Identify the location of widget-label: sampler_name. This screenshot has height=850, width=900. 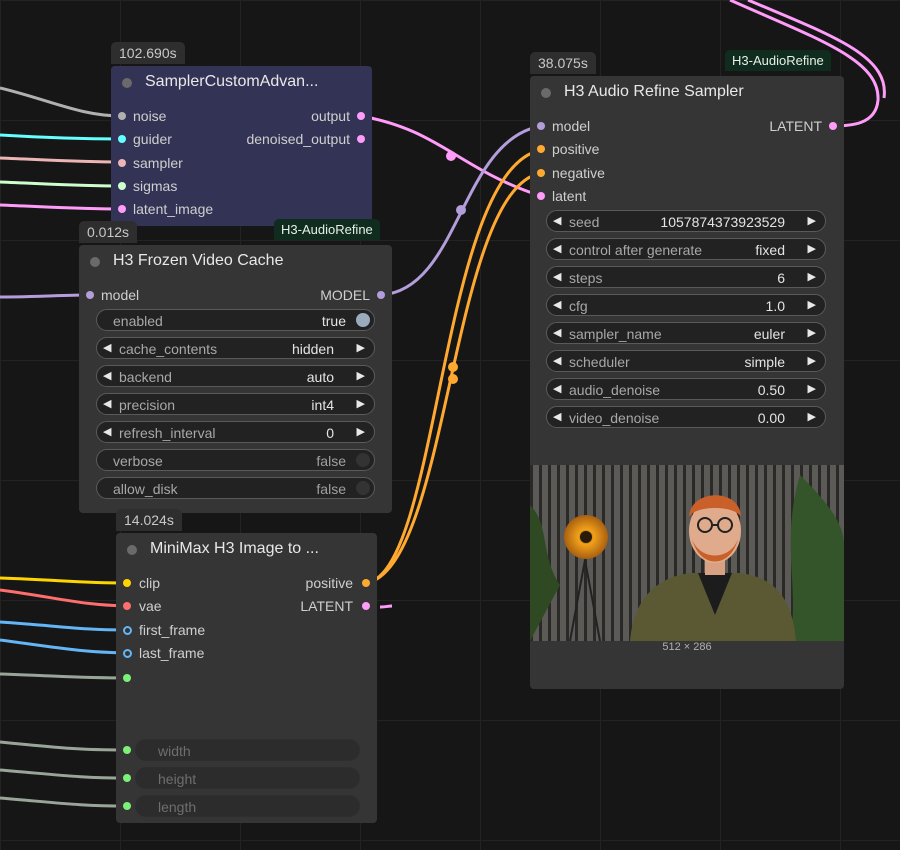
(615, 334).